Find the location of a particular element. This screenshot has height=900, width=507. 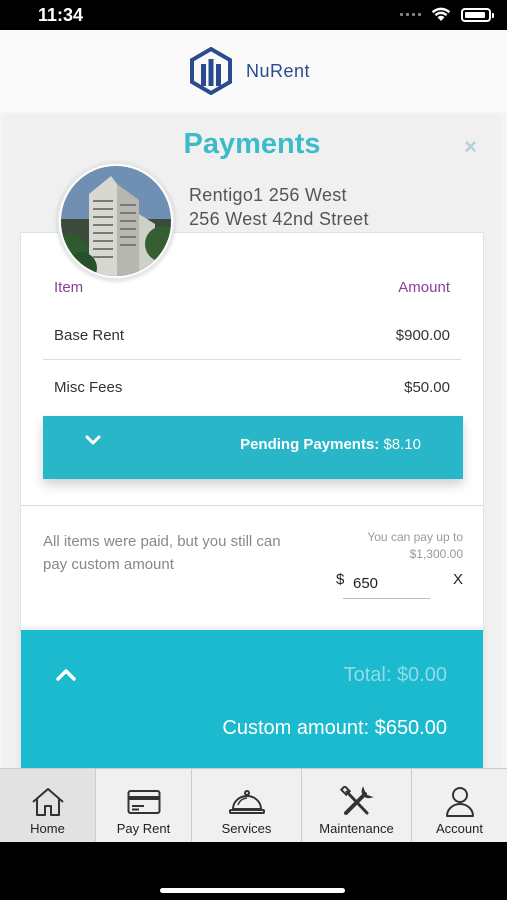

tab-maintenance: Maintenance is located at coordinates (357, 806).